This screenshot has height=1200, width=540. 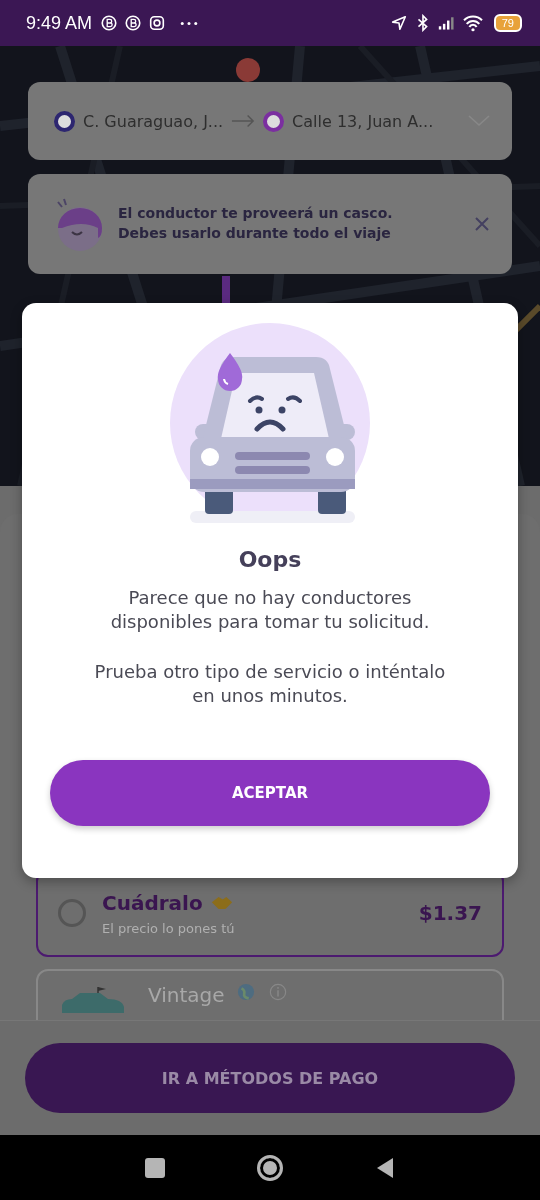 I want to click on clock: 9:49 AM, so click(x=59, y=23).